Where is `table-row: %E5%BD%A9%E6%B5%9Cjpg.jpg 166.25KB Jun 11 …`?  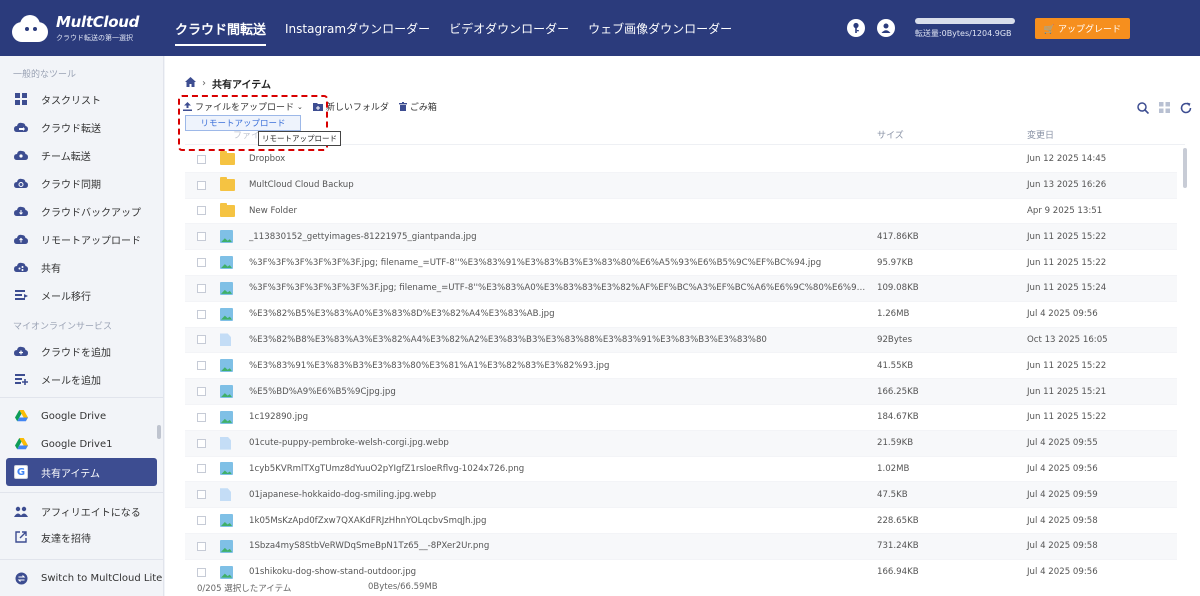
table-row: %E5%BD%A9%E6%B5%9Cjpg.jpg 166.25KB Jun 11 … is located at coordinates (681, 392).